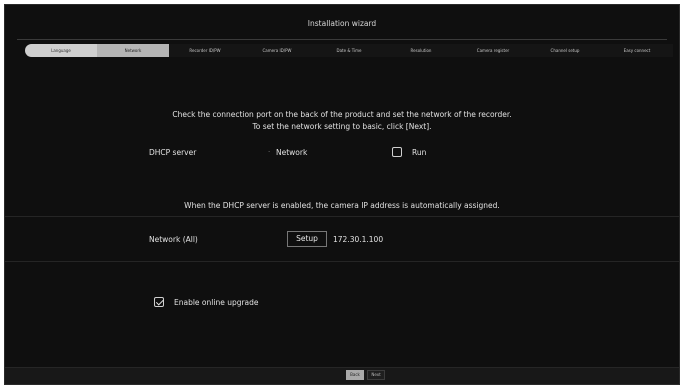 This screenshot has height=387, width=680. Describe the element at coordinates (277, 50) in the screenshot. I see `step-camera-id-pw: Camera ID/PW` at that location.